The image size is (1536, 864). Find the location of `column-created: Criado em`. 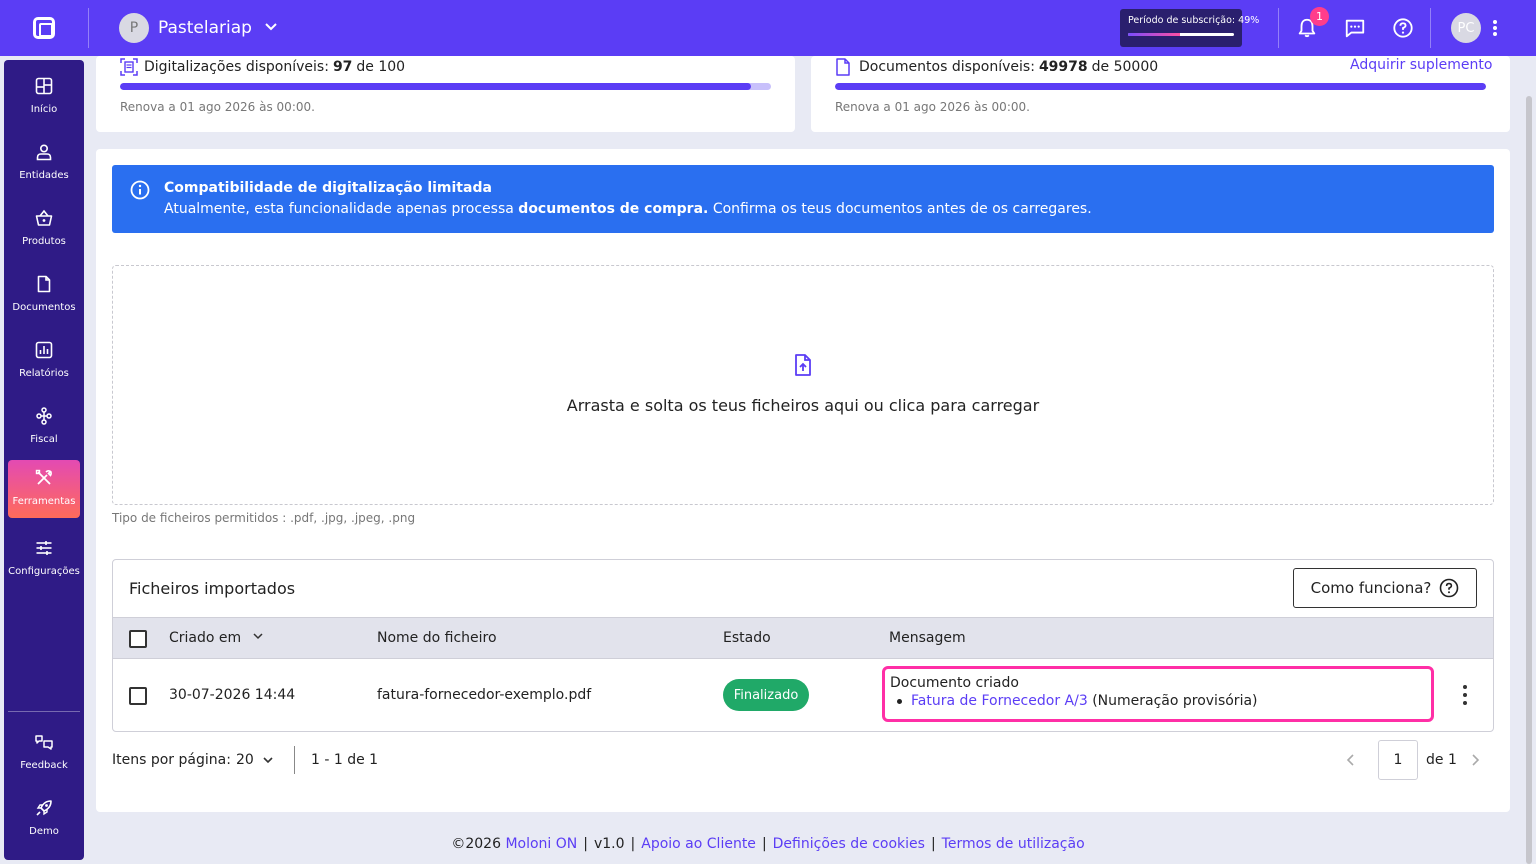

column-created: Criado em is located at coordinates (216, 638).